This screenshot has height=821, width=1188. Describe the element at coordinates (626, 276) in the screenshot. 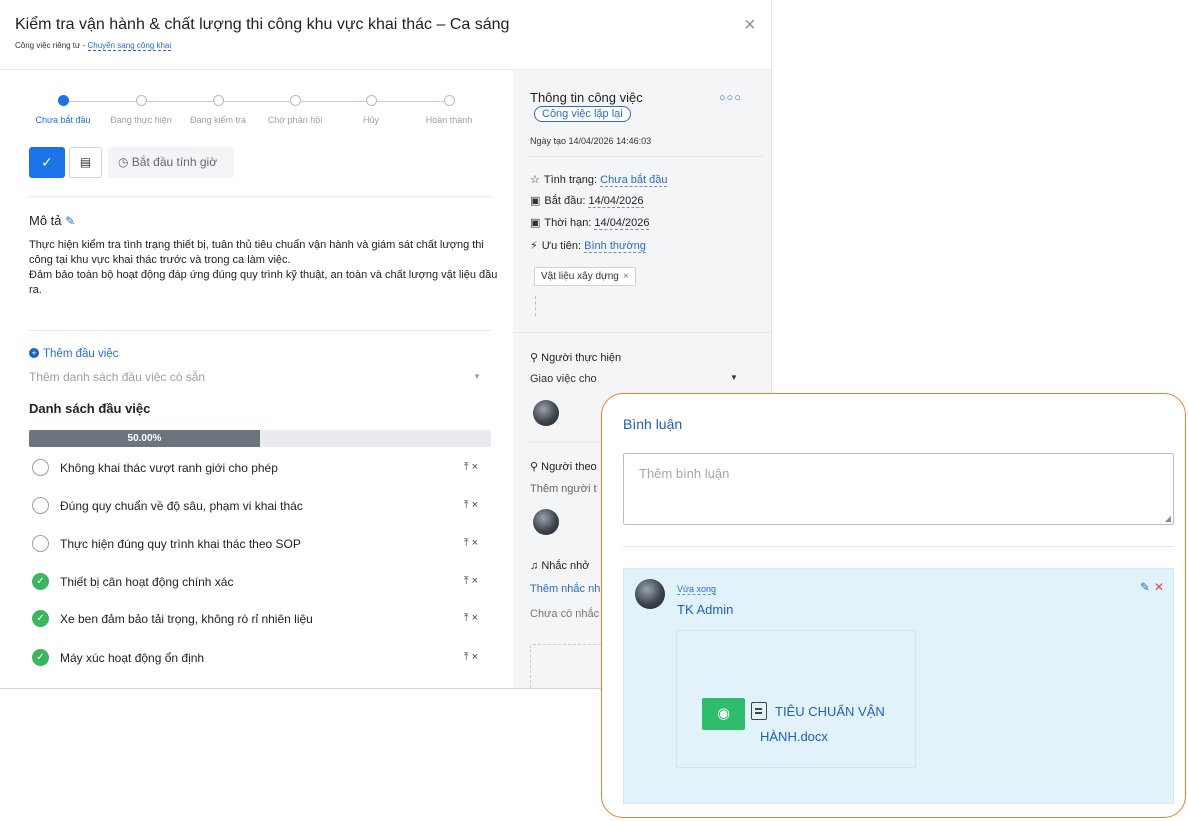

I see `remove-tag-icon: ×` at that location.